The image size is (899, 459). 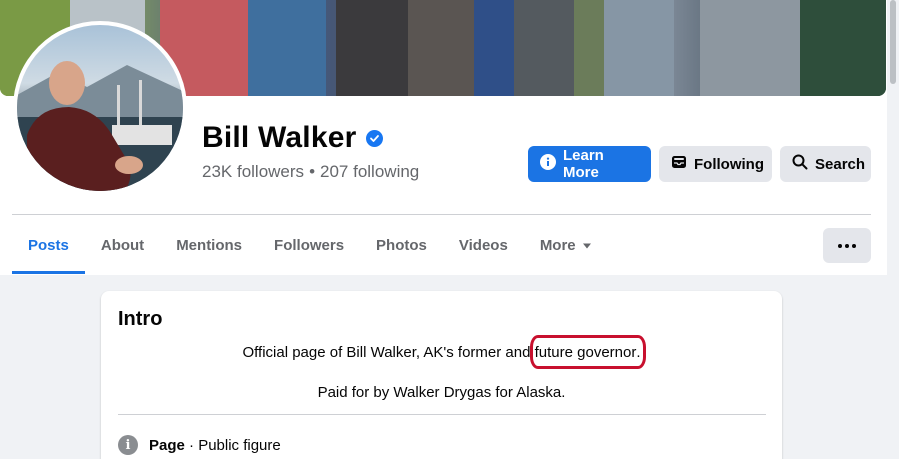 What do you see at coordinates (369, 172) in the screenshot?
I see `following-count: 207 following` at bounding box center [369, 172].